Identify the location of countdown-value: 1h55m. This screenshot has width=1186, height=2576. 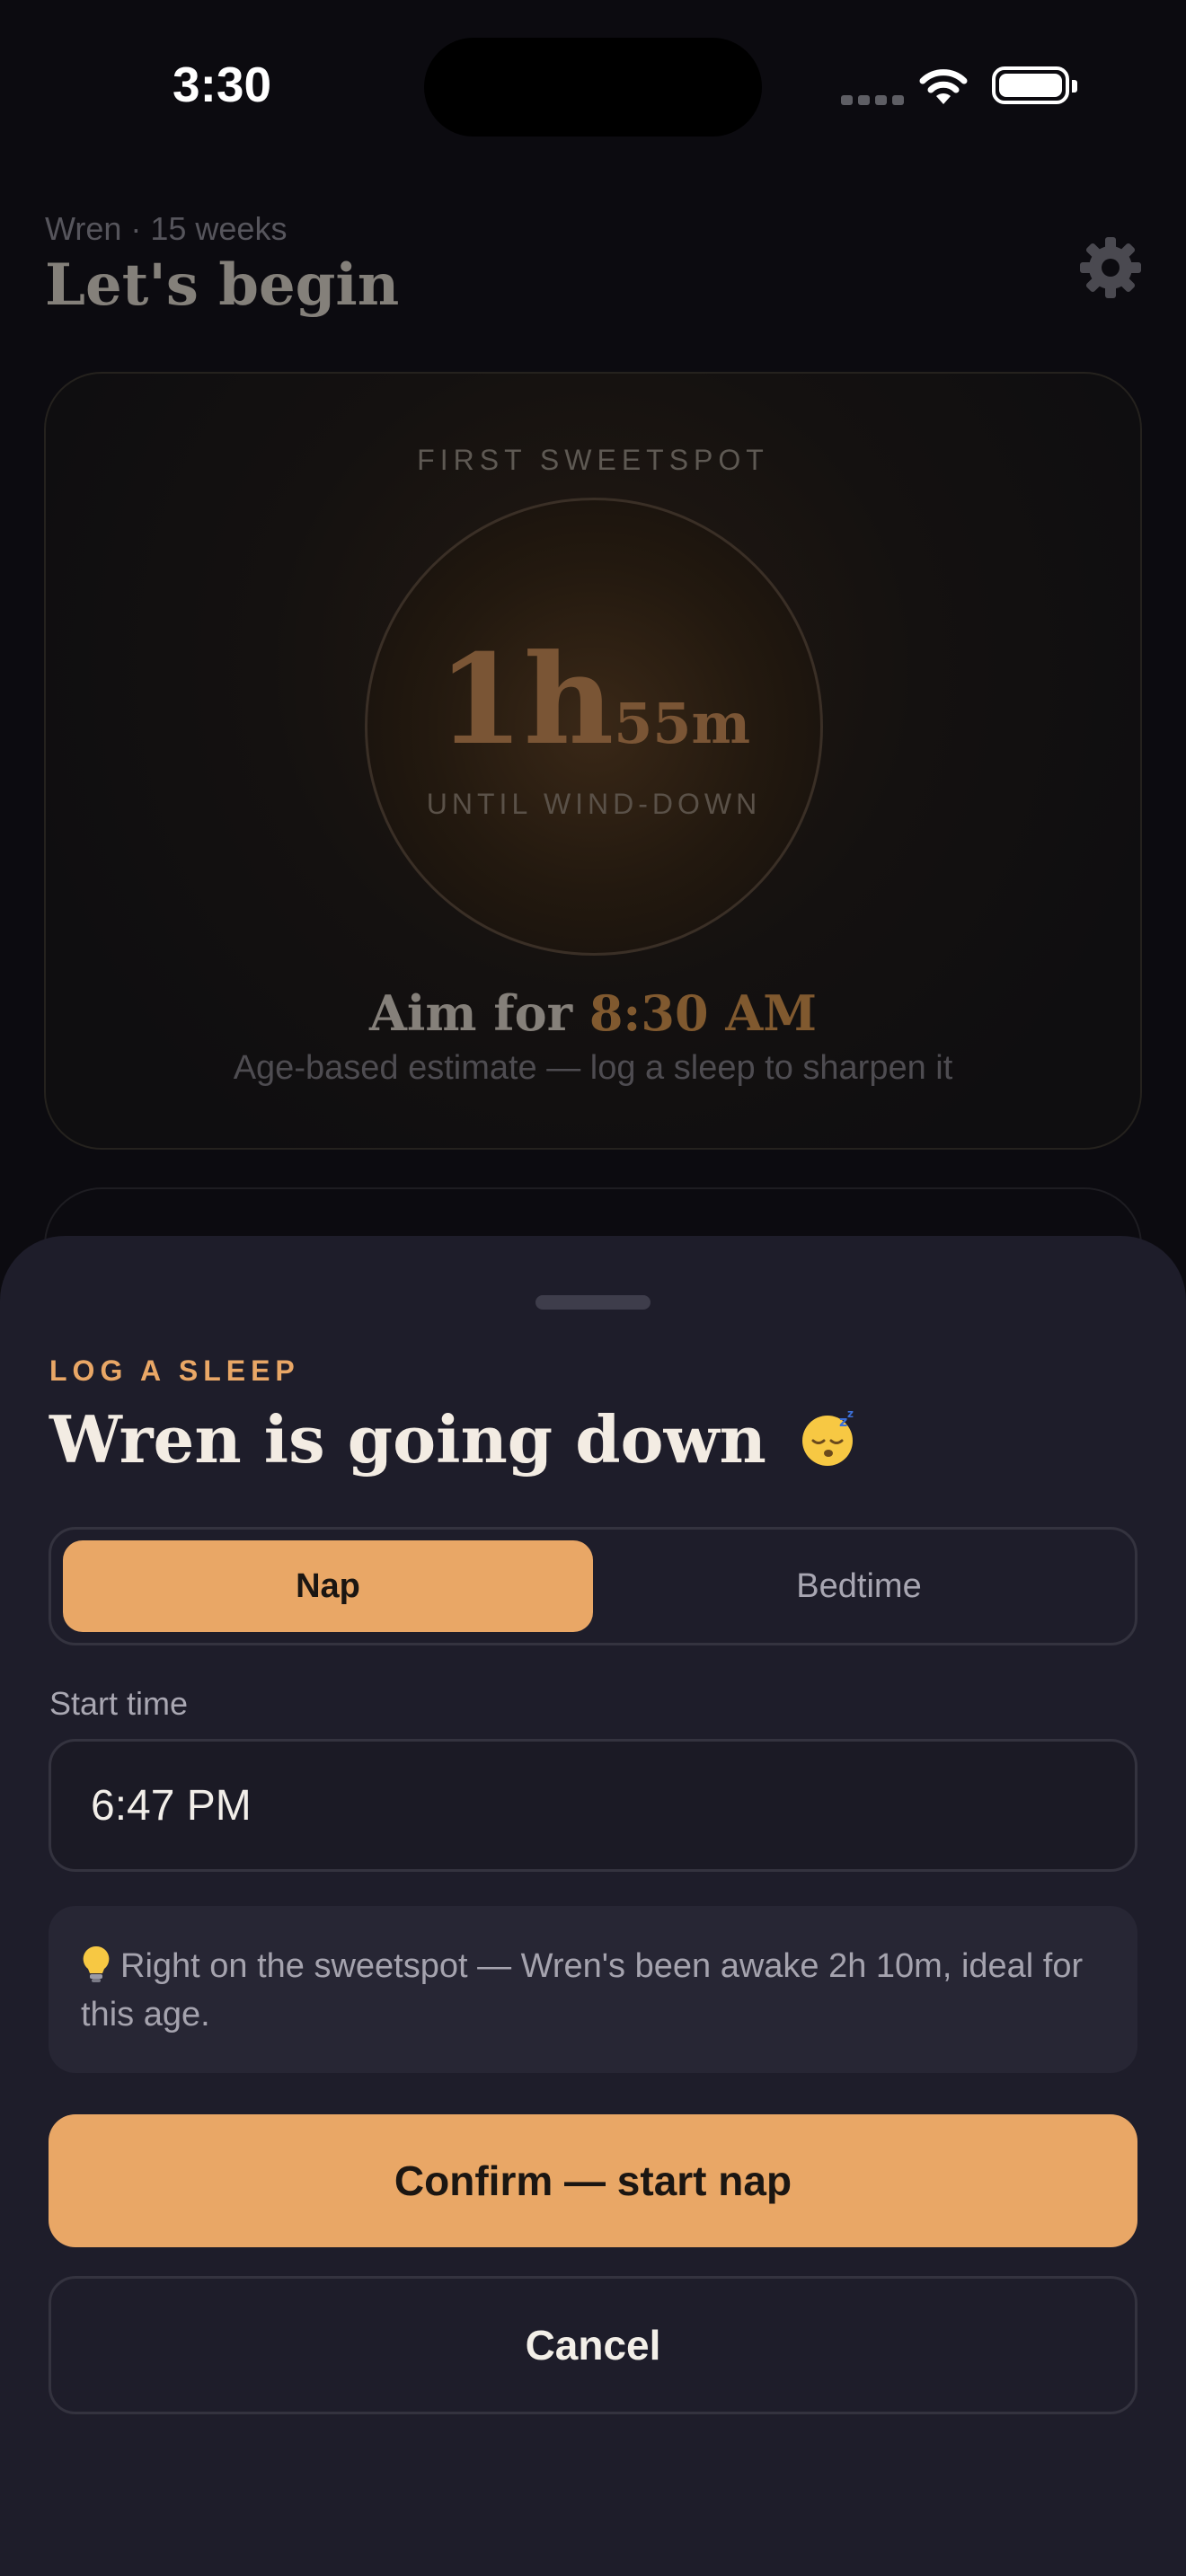
(593, 699).